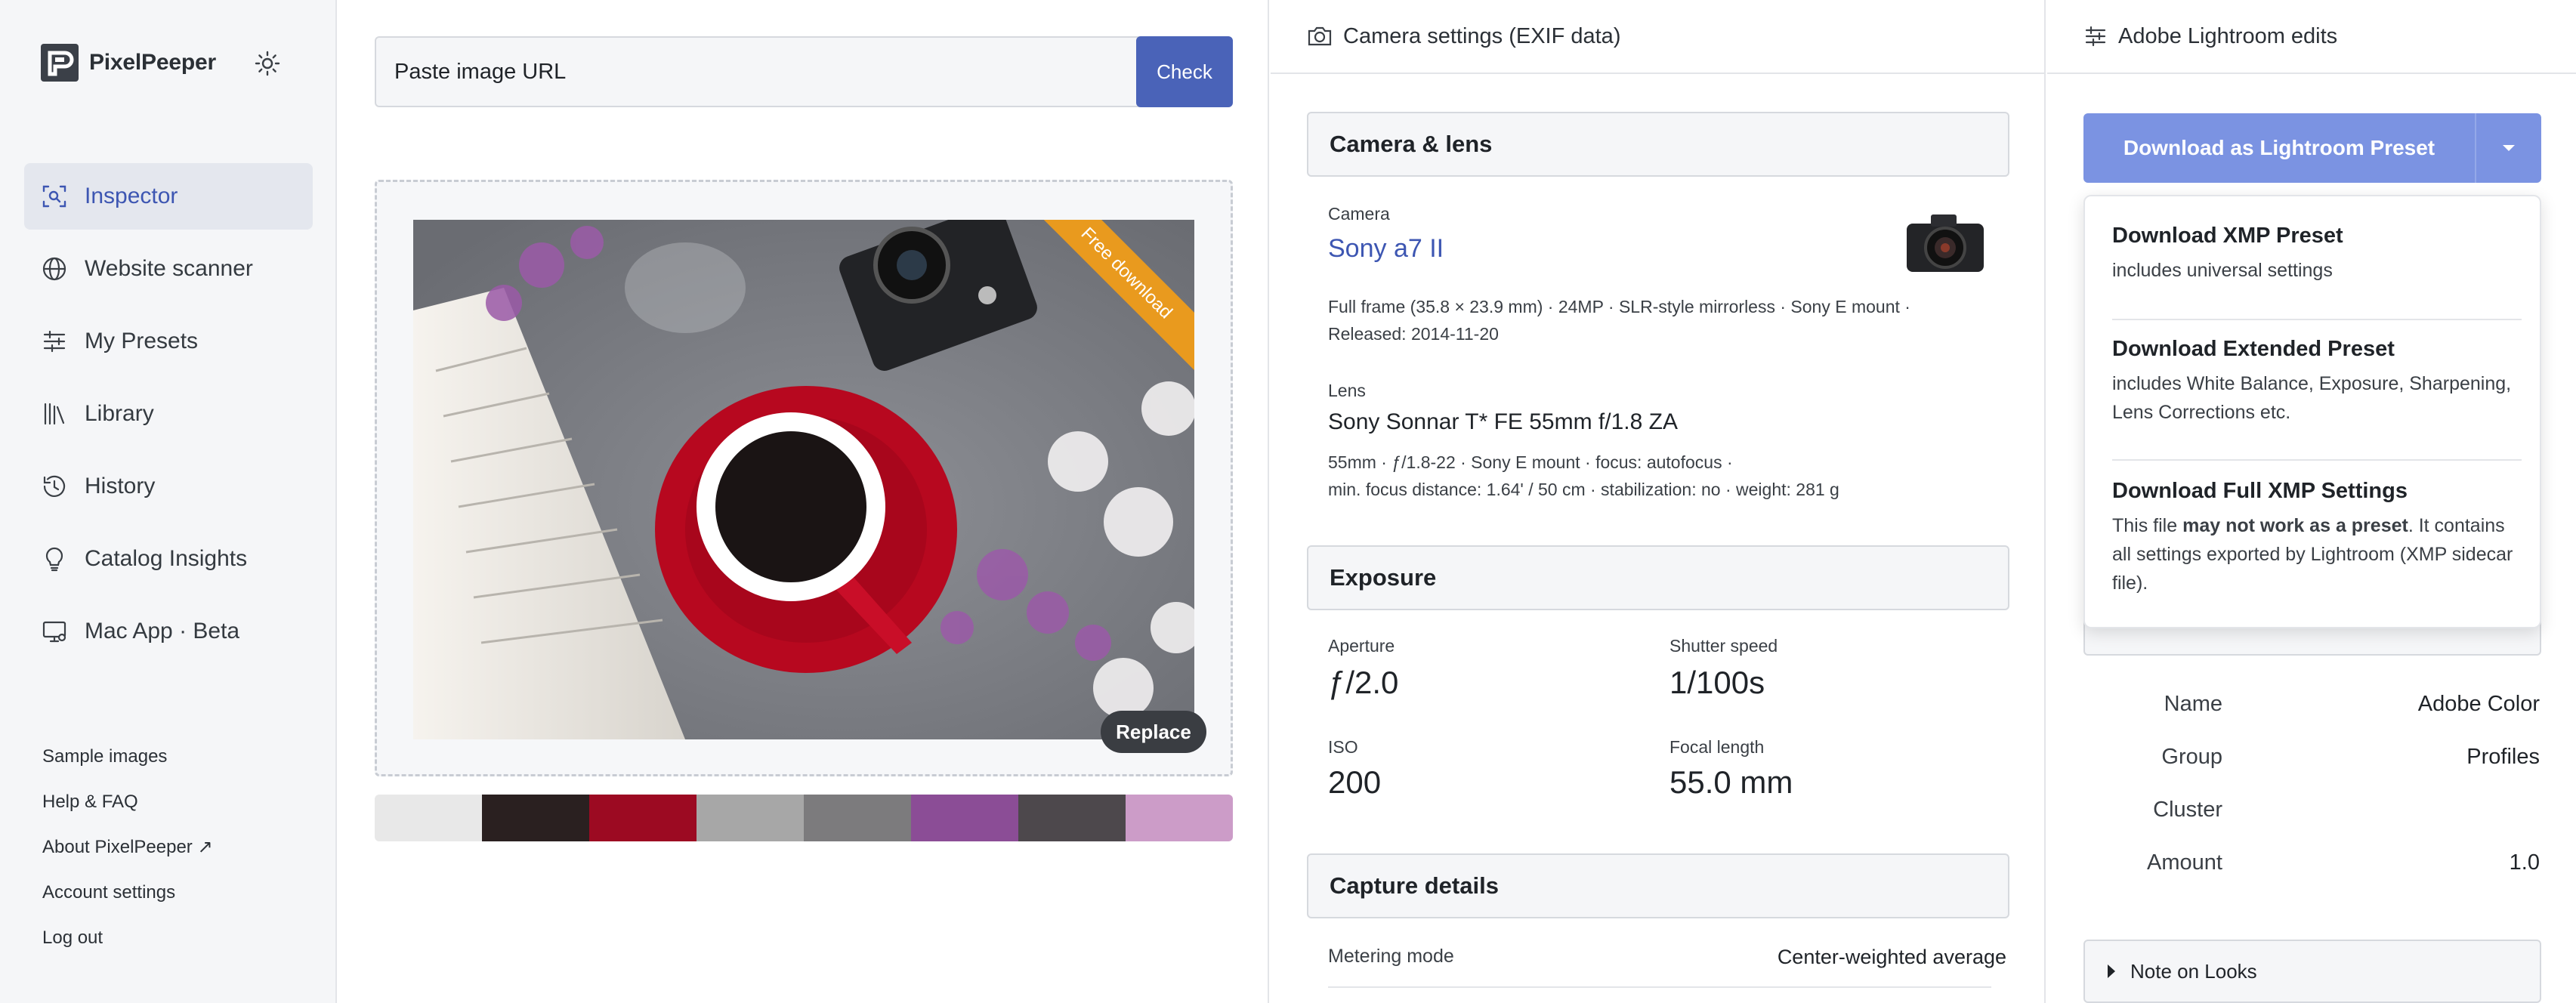  I want to click on globe-icon, so click(54, 269).